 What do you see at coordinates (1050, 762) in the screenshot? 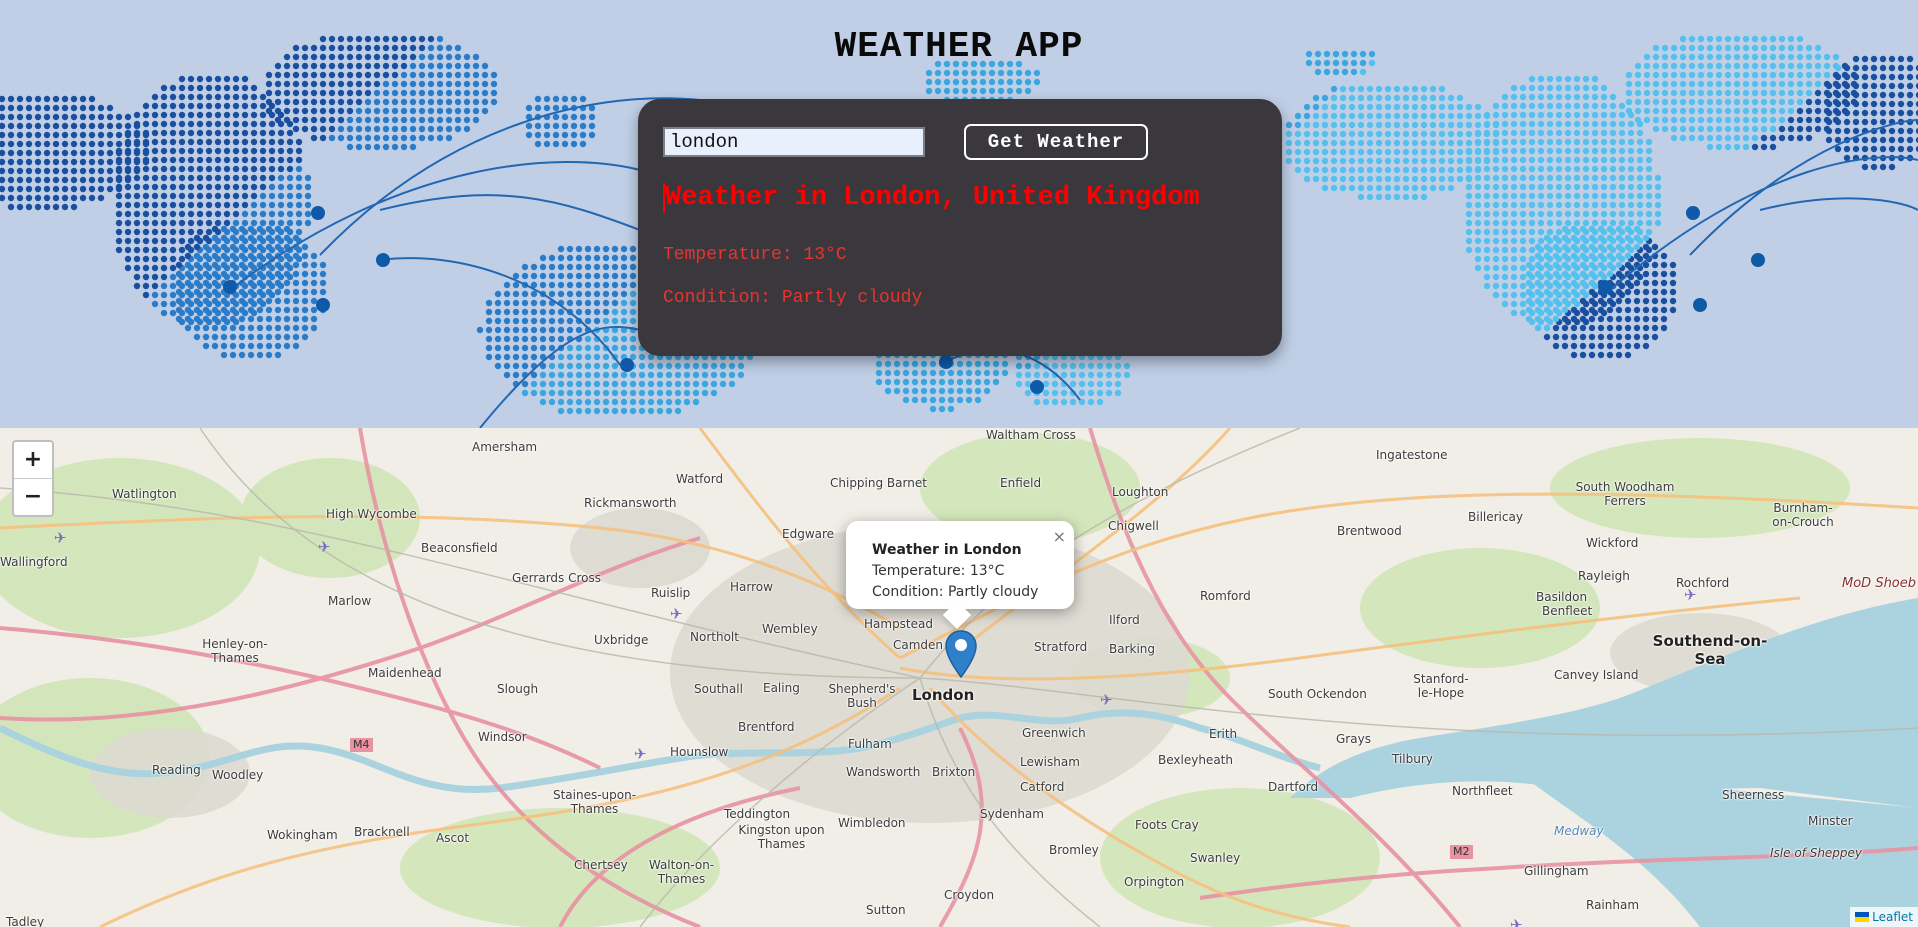
I see `map-label: Lewisham` at bounding box center [1050, 762].